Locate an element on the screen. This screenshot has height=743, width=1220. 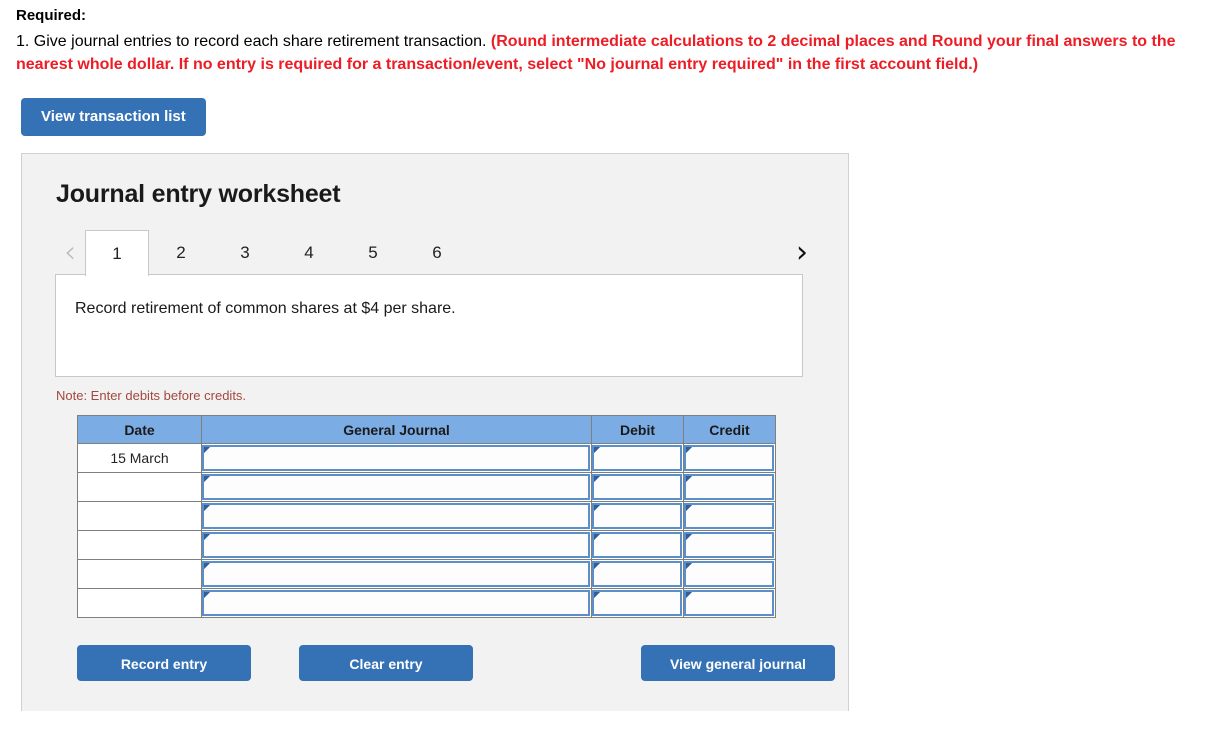
tab-3: 3 is located at coordinates (245, 252).